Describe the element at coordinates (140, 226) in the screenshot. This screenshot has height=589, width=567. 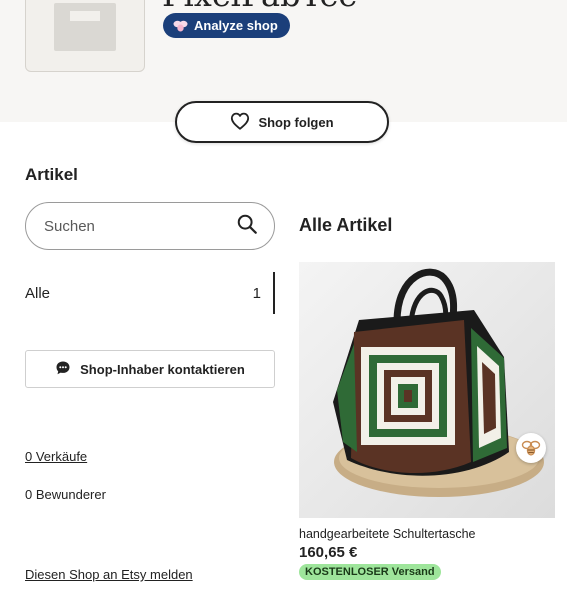
I see `search-input` at that location.